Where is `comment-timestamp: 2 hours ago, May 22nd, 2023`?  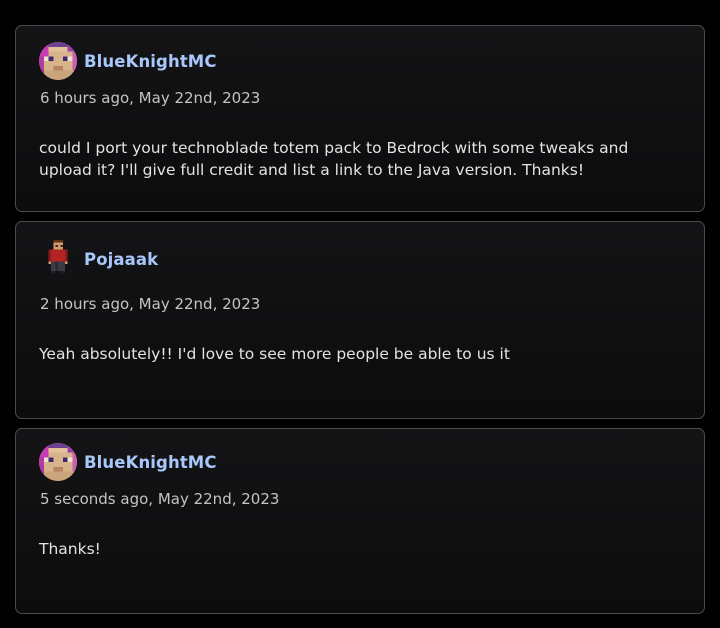
comment-timestamp: 2 hours ago, May 22nd, 2023 is located at coordinates (150, 304).